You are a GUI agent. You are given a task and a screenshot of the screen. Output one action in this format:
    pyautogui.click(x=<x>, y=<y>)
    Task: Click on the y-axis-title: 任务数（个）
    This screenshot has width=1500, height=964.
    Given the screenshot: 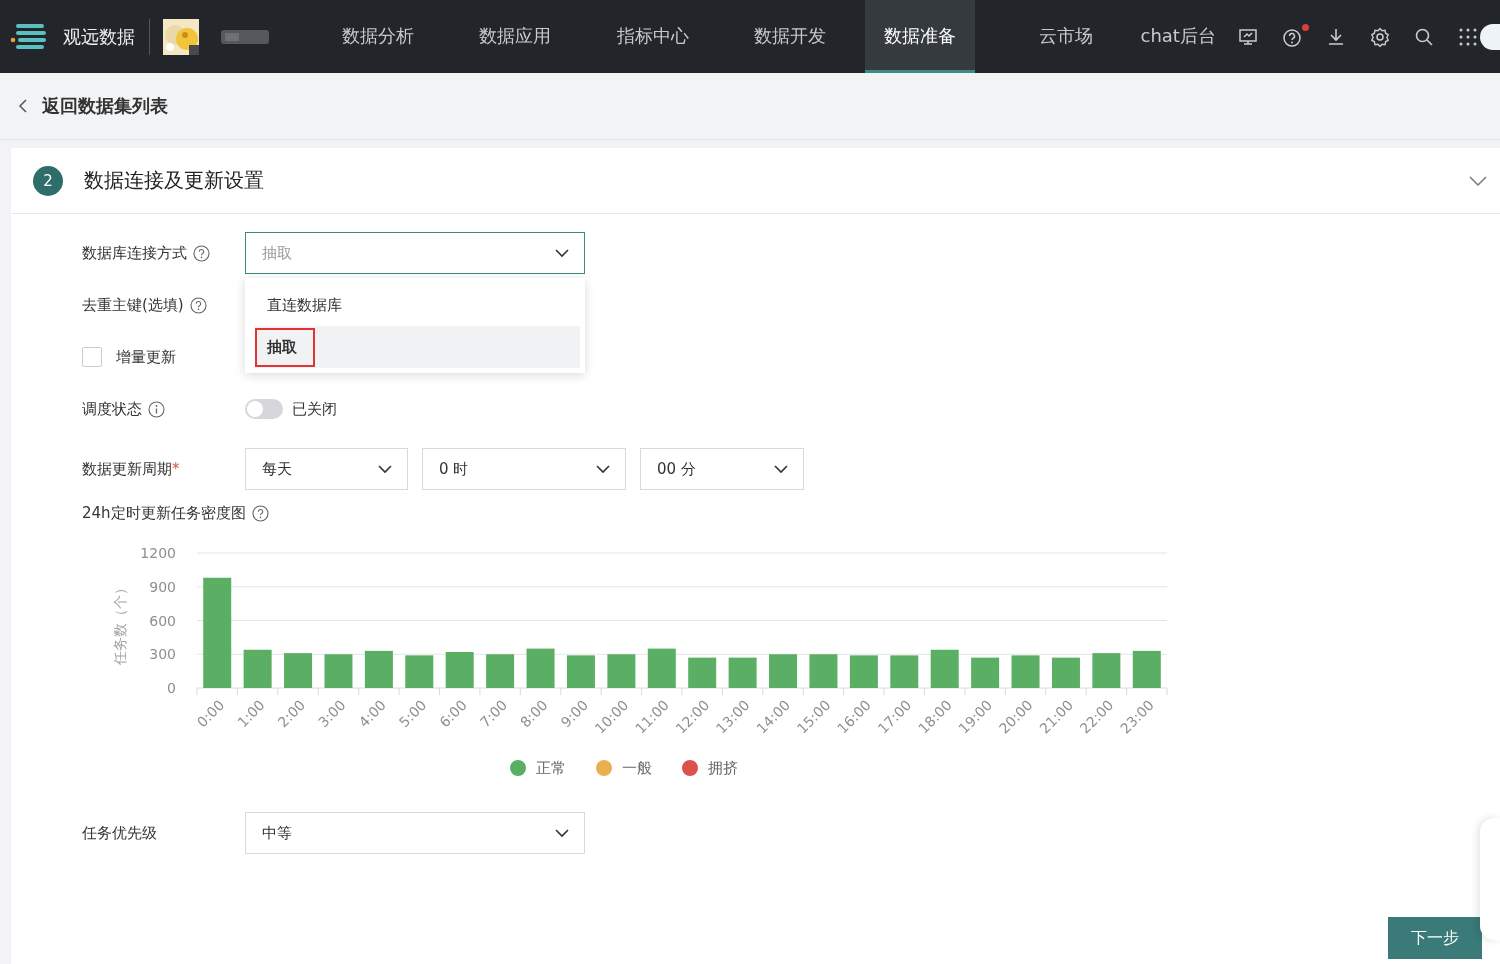 What is the action you would take?
    pyautogui.click(x=120, y=622)
    